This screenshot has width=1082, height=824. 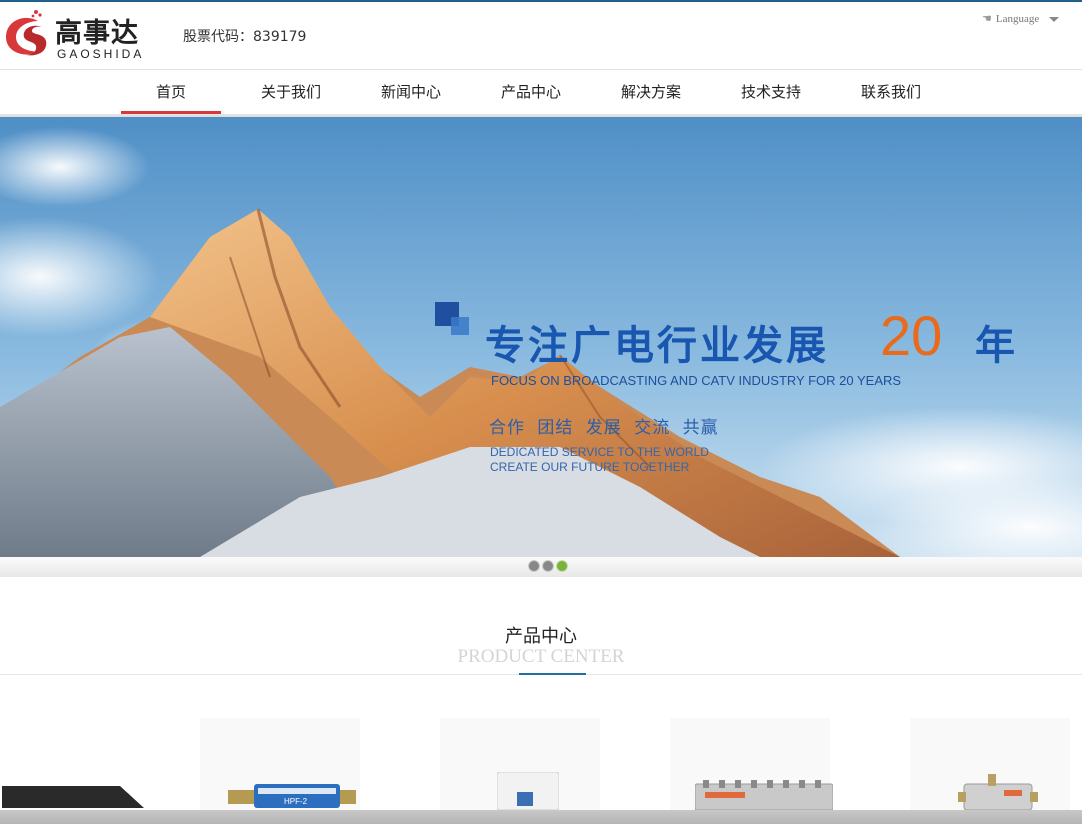 What do you see at coordinates (528, 791) in the screenshot?
I see `product-image-wallplate` at bounding box center [528, 791].